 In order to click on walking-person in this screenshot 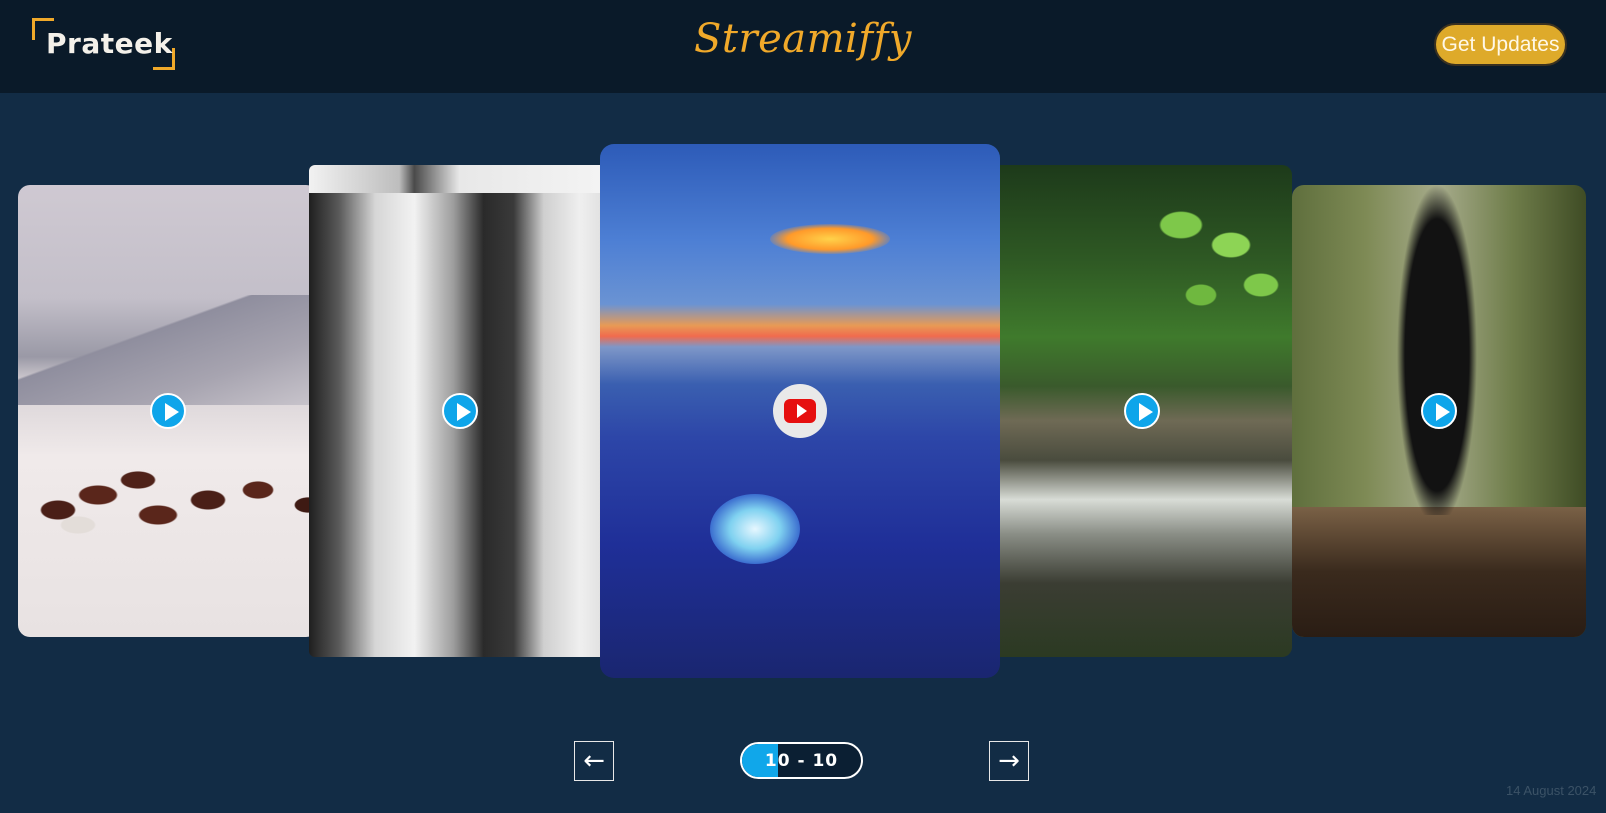, I will do `click(1437, 350)`.